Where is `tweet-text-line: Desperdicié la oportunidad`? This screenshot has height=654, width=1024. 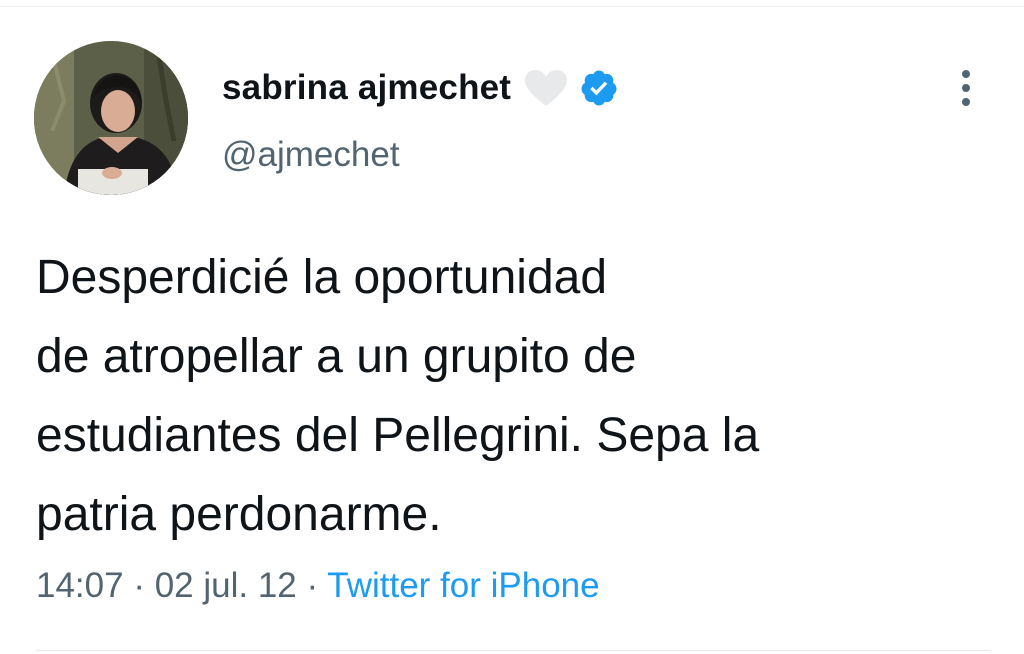
tweet-text-line: Desperdicié la oportunidad is located at coordinates (322, 277).